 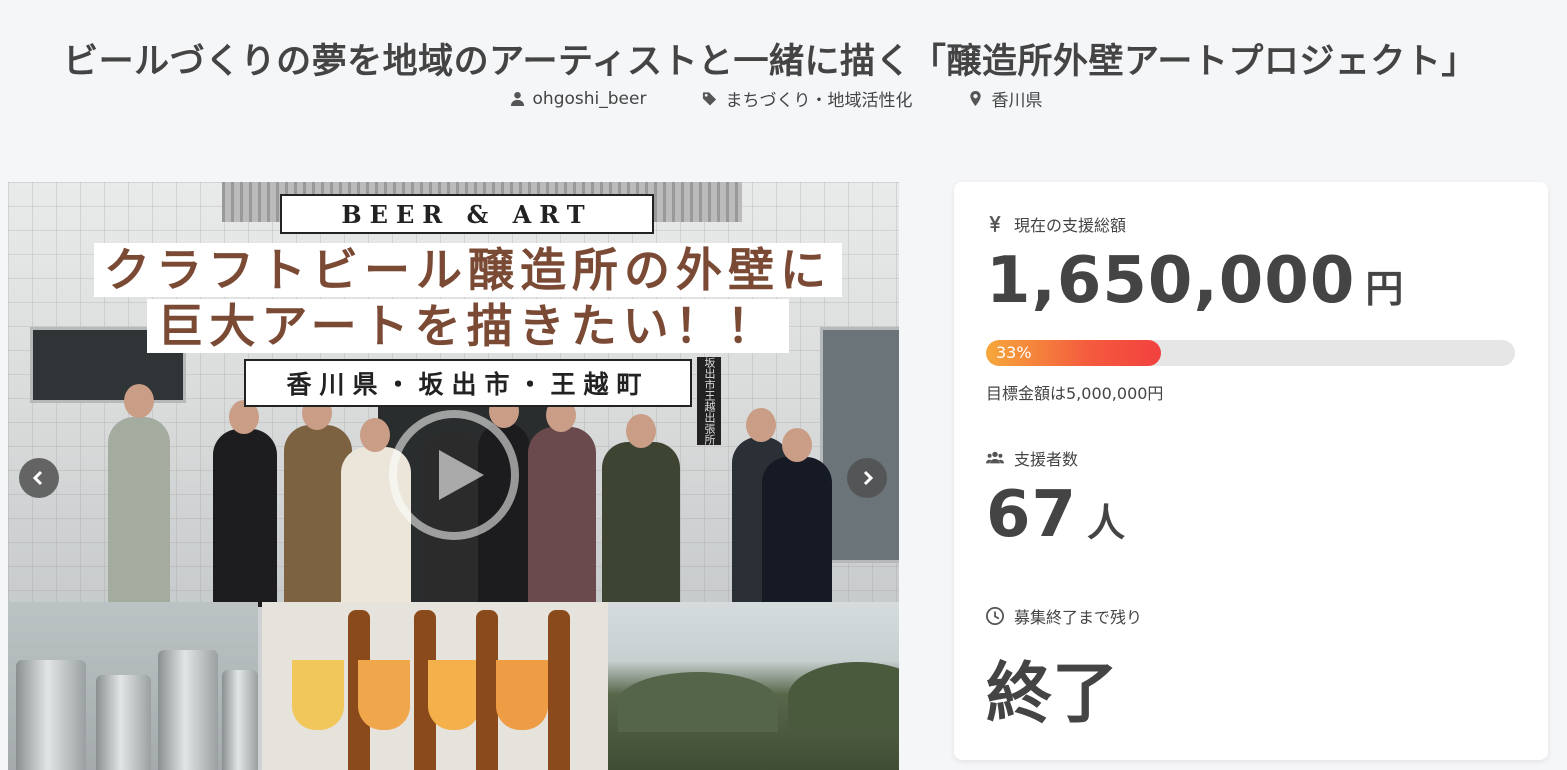 I want to click on carousel-prev-button, so click(x=39, y=478).